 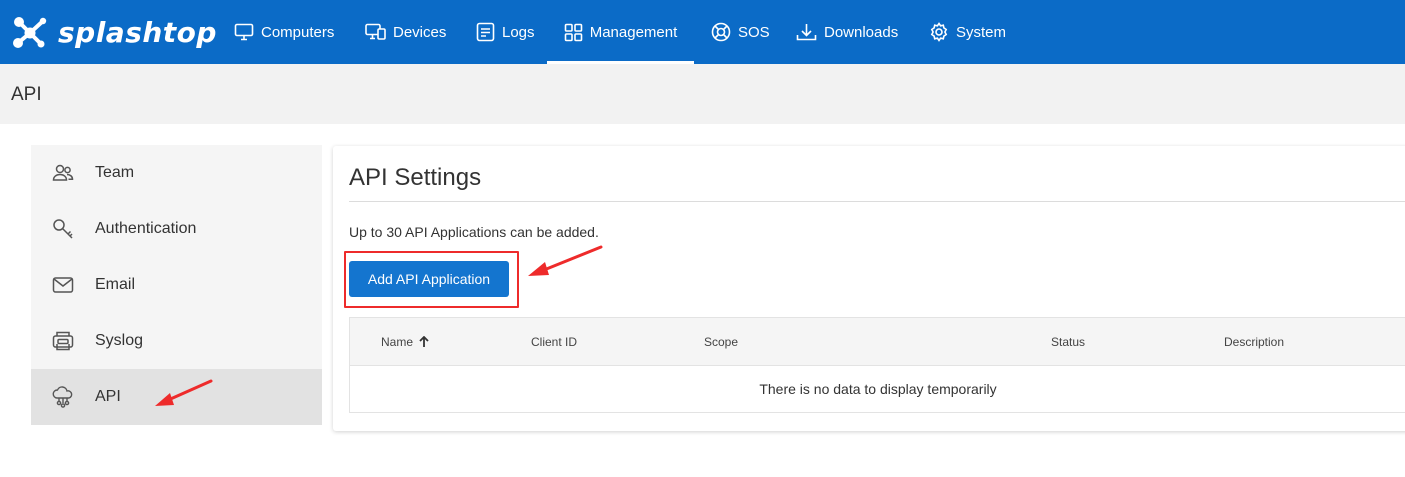 I want to click on nav-system: System, so click(x=967, y=32).